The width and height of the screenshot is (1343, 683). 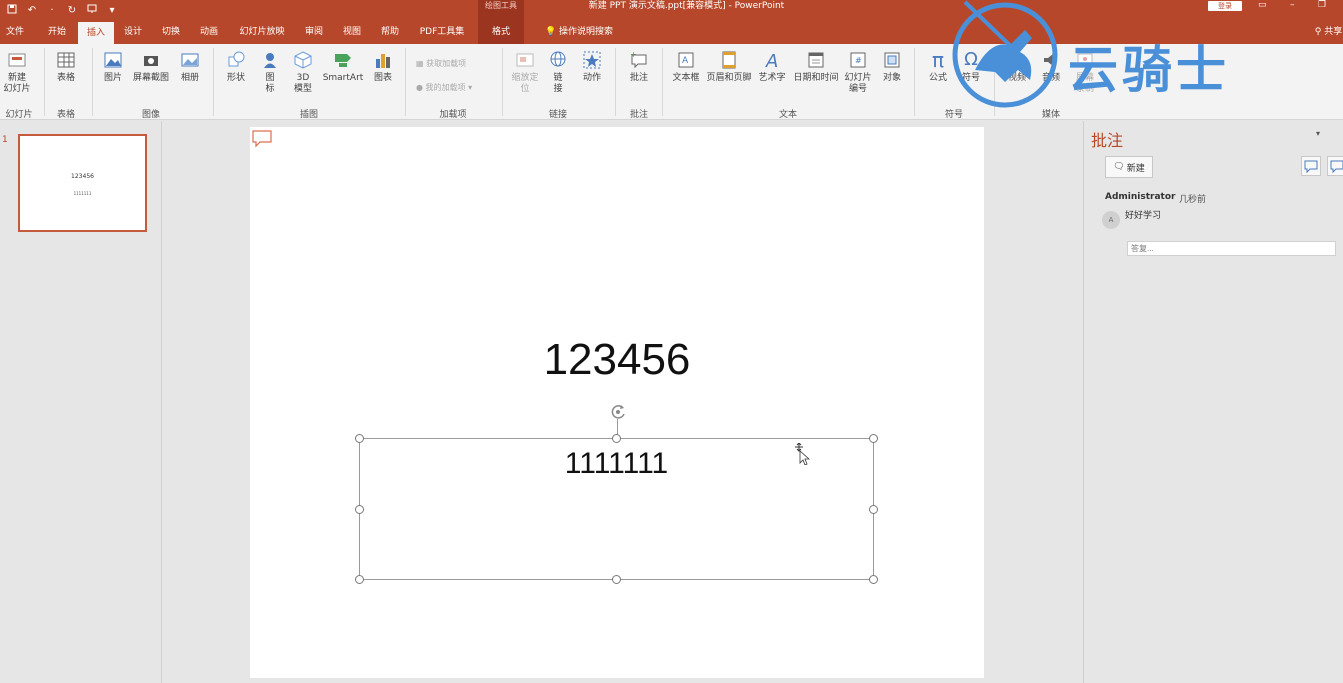 I want to click on tab-transitions: 切换, so click(x=171, y=32).